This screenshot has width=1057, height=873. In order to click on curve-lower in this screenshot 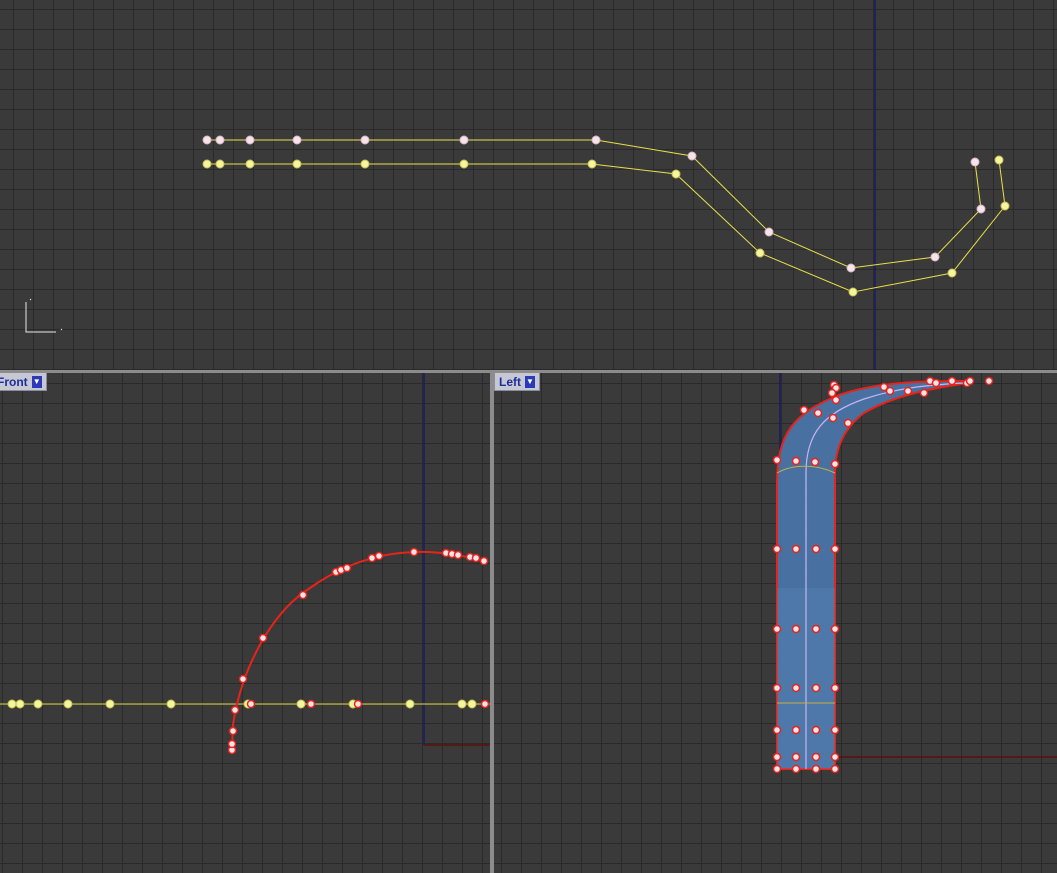, I will do `click(606, 226)`.